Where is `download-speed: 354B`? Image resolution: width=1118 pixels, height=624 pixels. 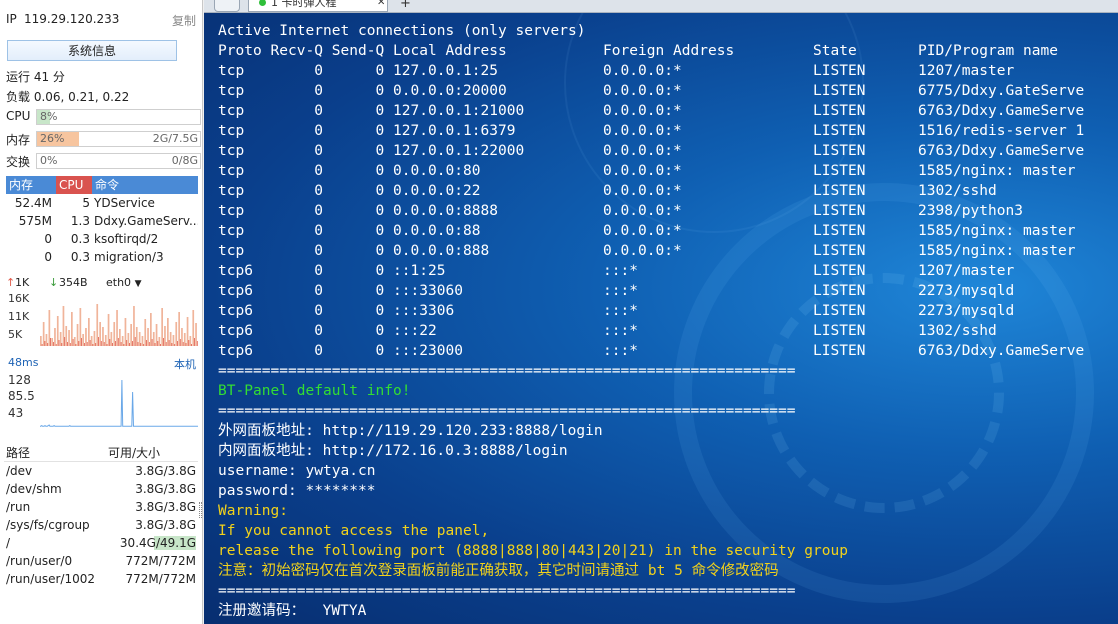 download-speed: 354B is located at coordinates (73, 282).